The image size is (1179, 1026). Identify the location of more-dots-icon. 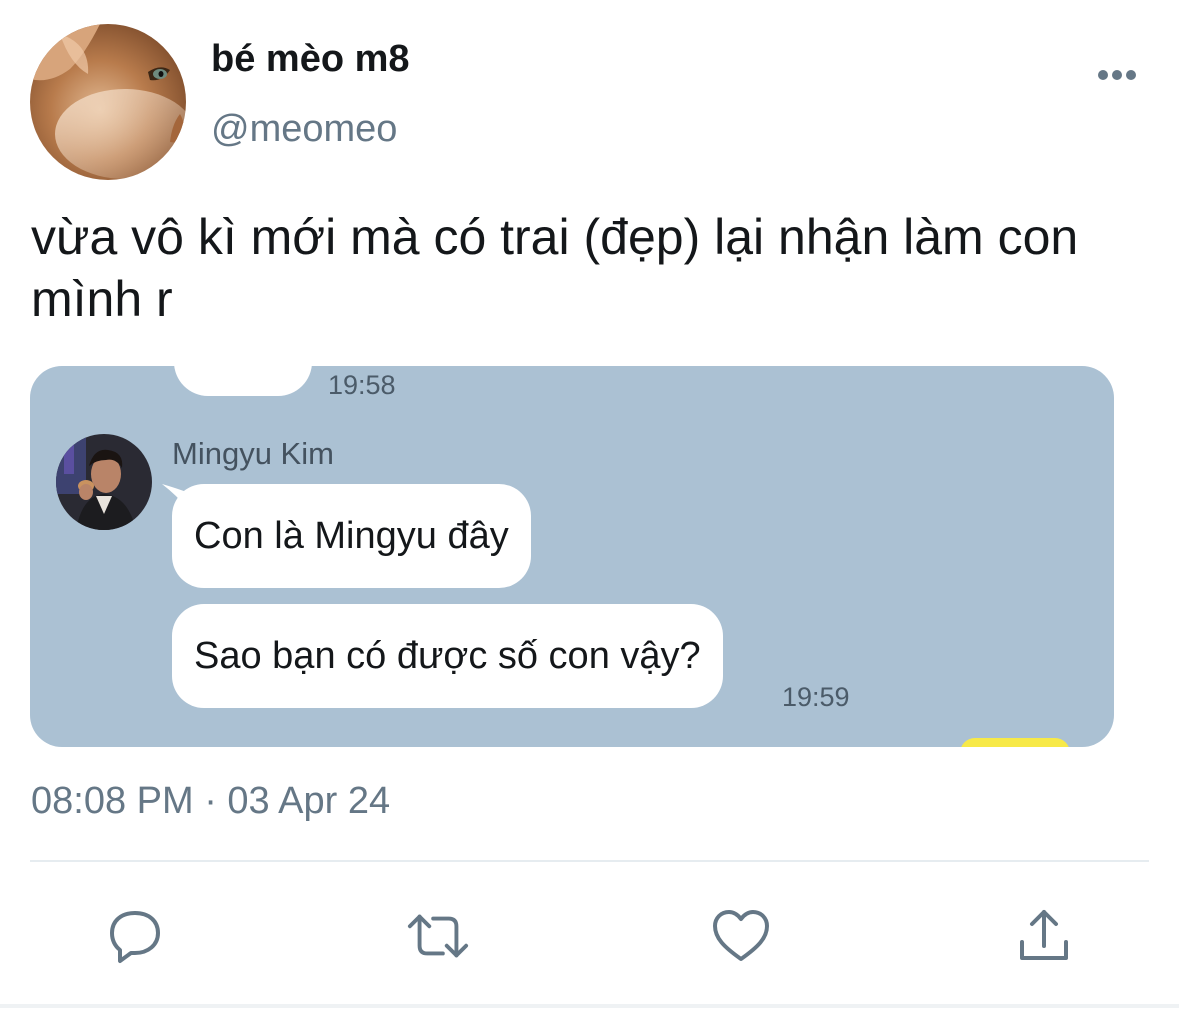
(1117, 75).